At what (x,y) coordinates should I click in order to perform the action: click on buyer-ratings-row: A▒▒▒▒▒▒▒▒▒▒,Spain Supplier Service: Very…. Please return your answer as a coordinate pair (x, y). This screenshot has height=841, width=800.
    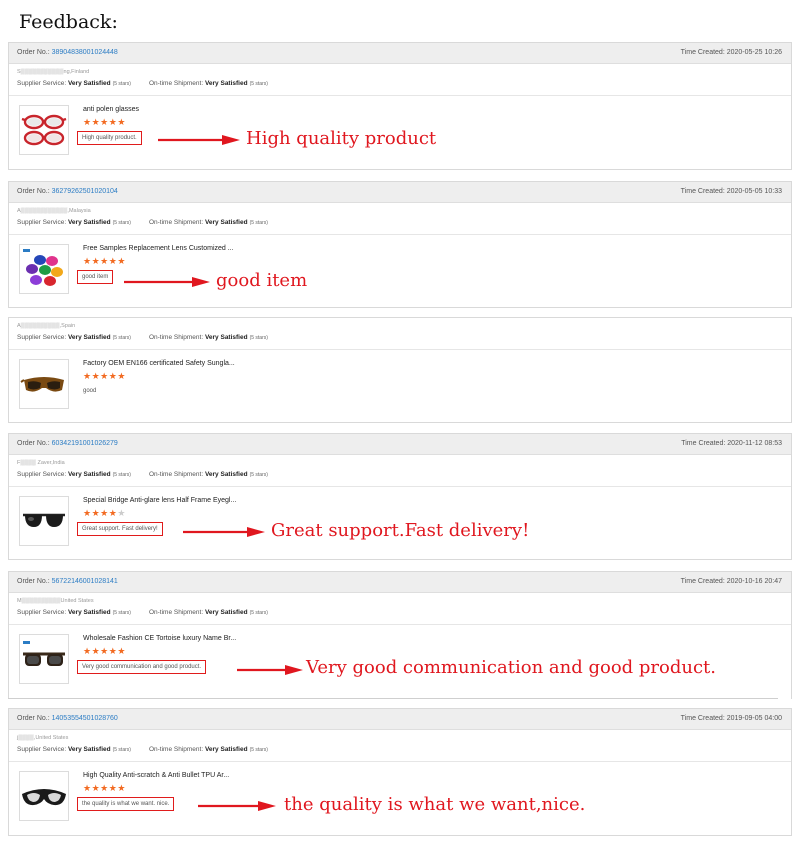
    Looking at the image, I should click on (400, 334).